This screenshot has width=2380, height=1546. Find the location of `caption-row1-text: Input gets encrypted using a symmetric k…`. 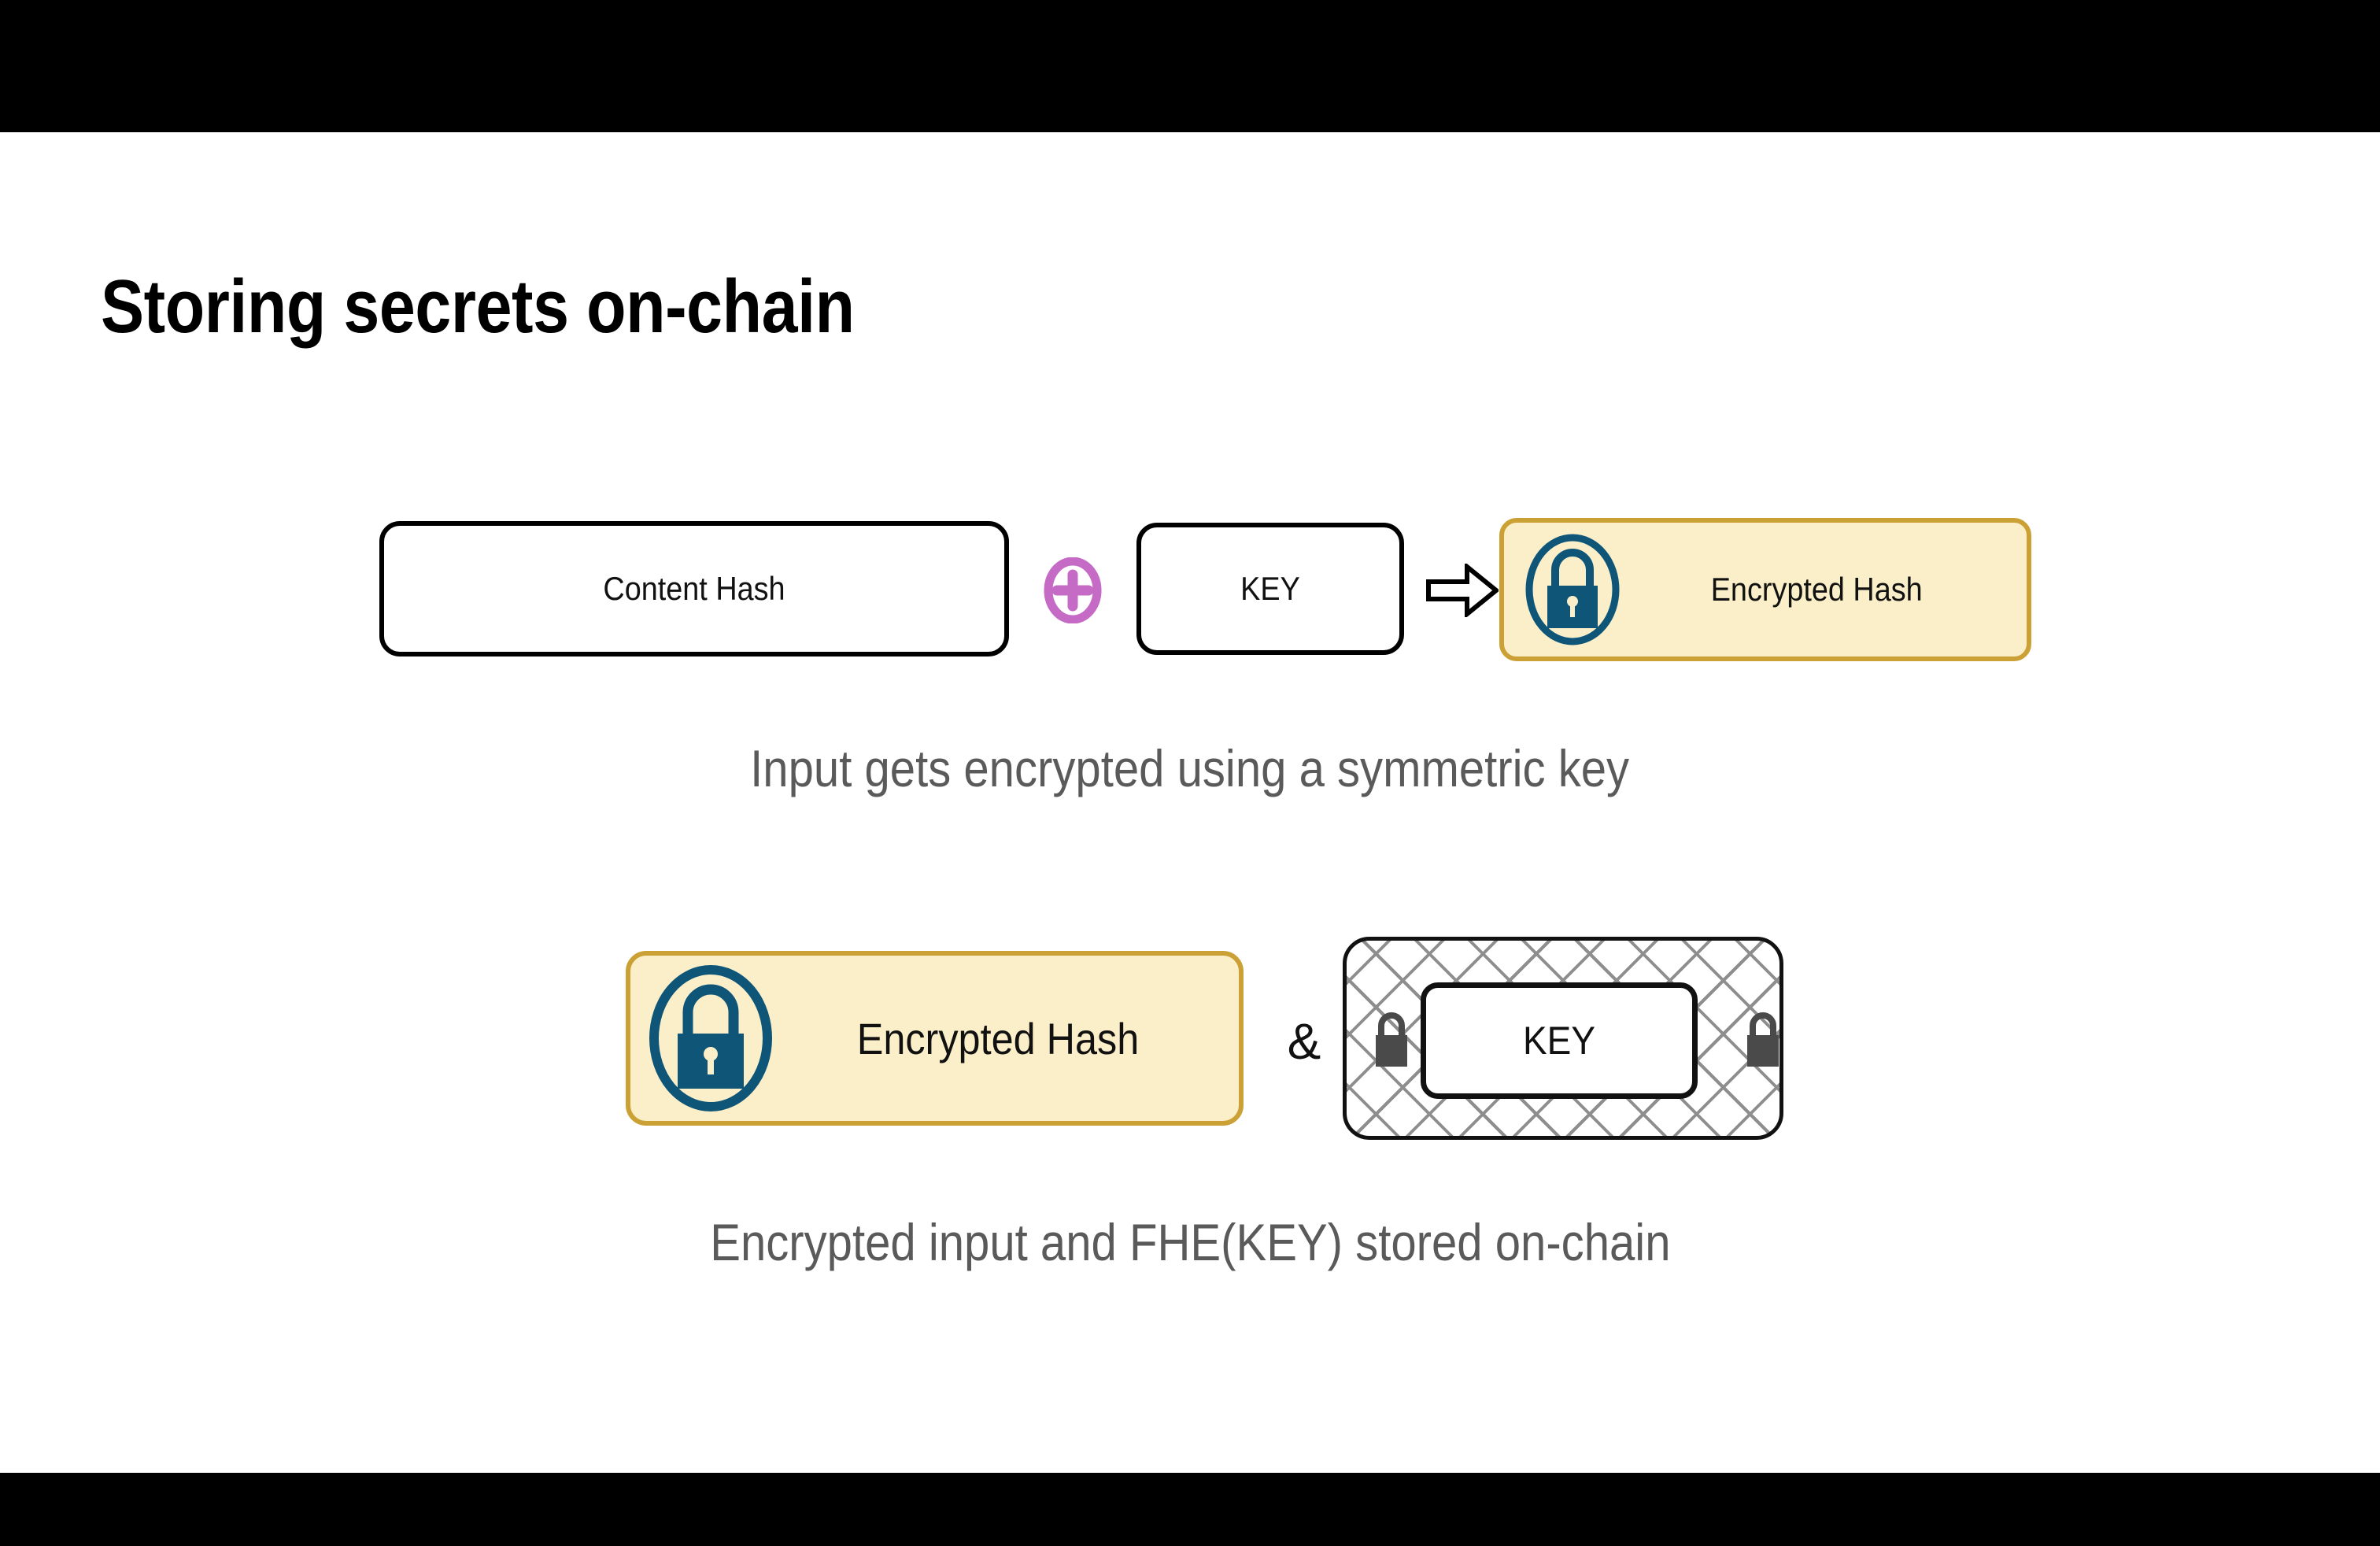

caption-row1-text: Input gets encrypted using a symmetric k… is located at coordinates (1190, 768).